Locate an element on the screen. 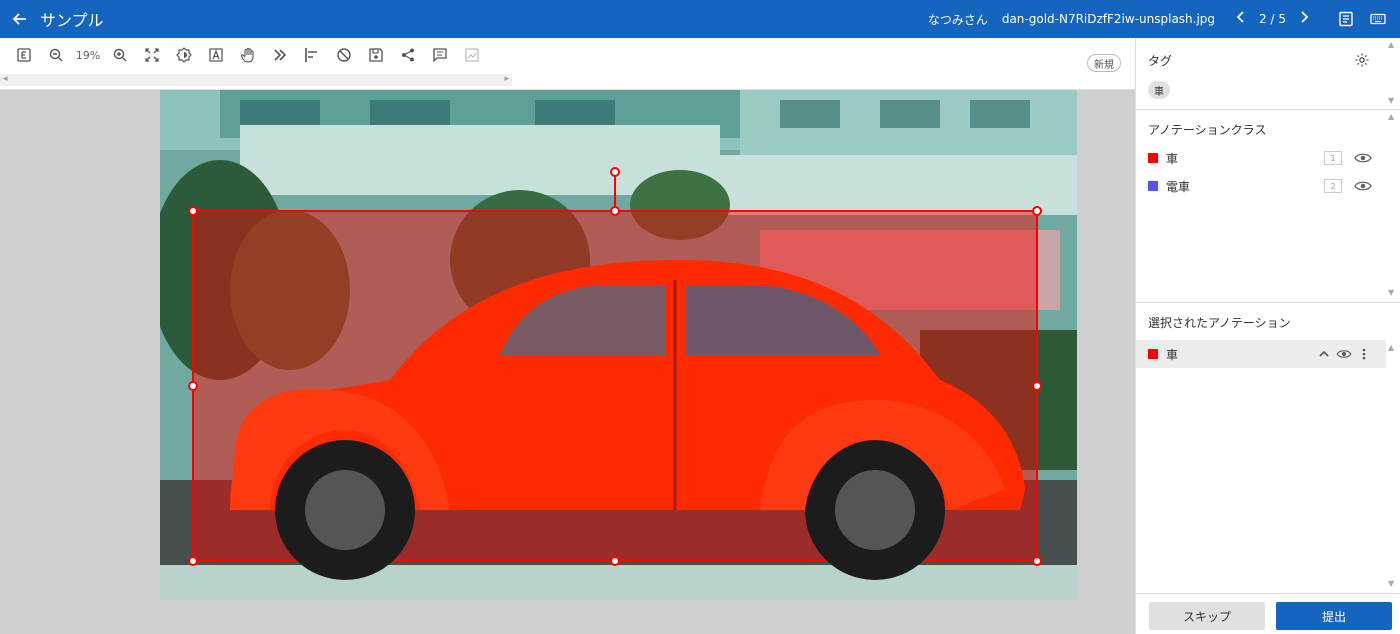  fast-forward-icon is located at coordinates (280, 55).